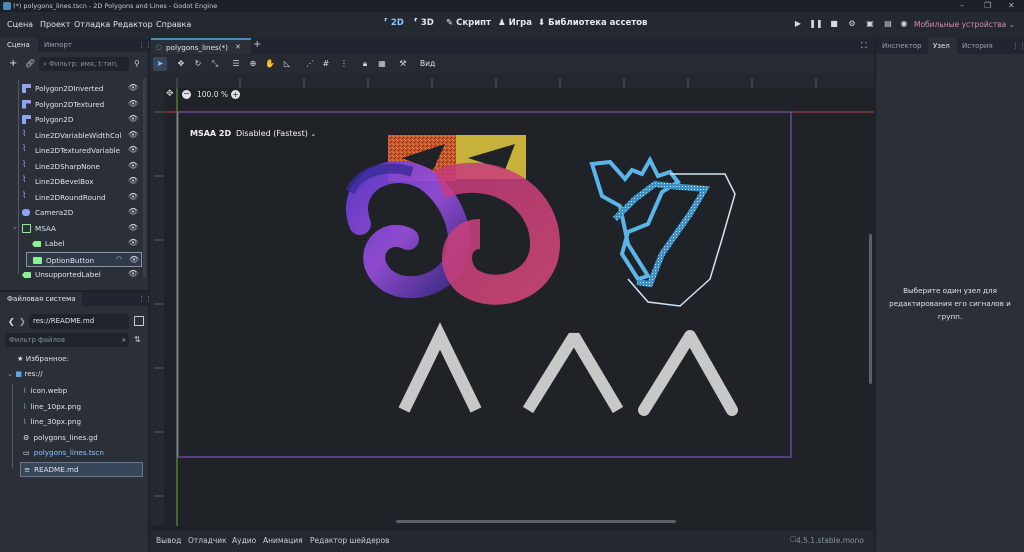  What do you see at coordinates (119, 259) in the screenshot?
I see `signal-icon: ◠` at bounding box center [119, 259].